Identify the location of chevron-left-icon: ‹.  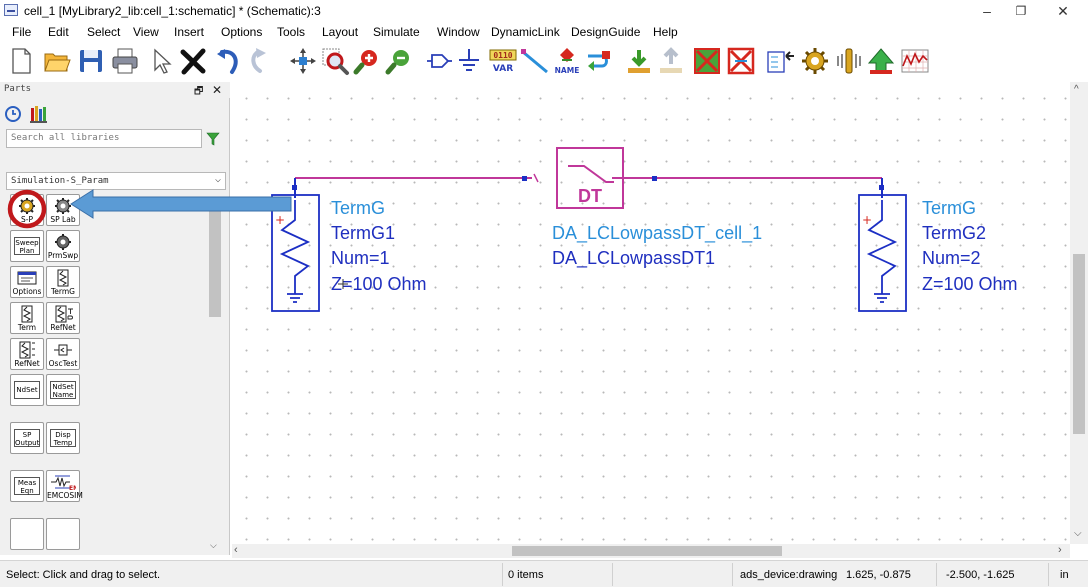
(236, 550).